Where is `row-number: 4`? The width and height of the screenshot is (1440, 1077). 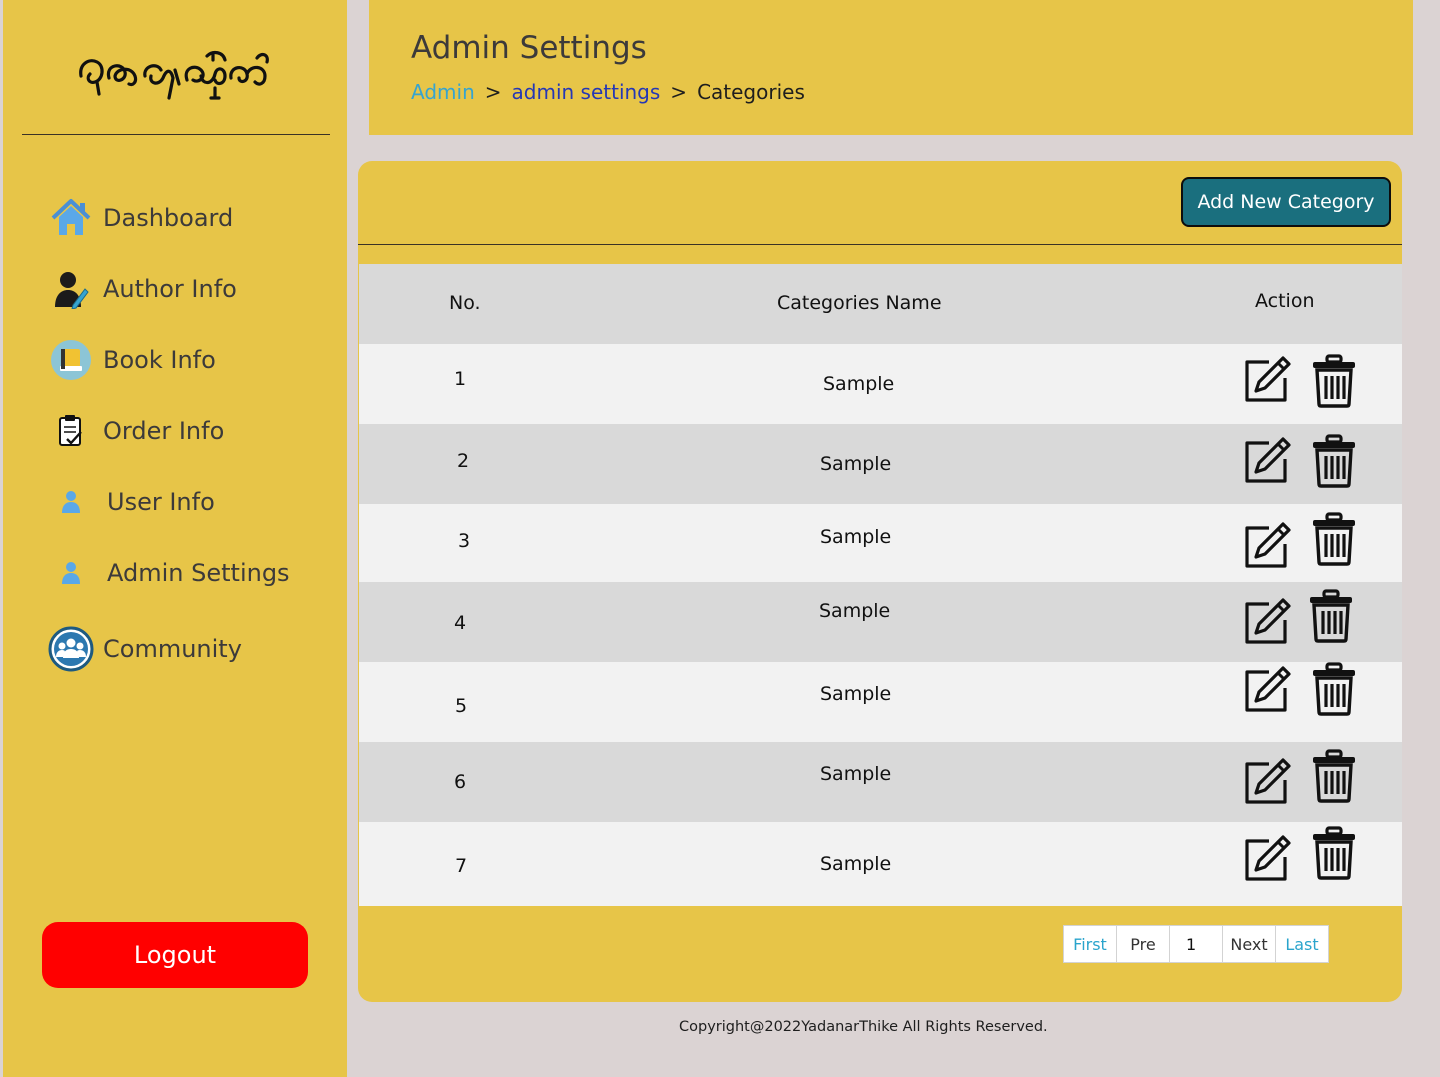 row-number: 4 is located at coordinates (460, 623).